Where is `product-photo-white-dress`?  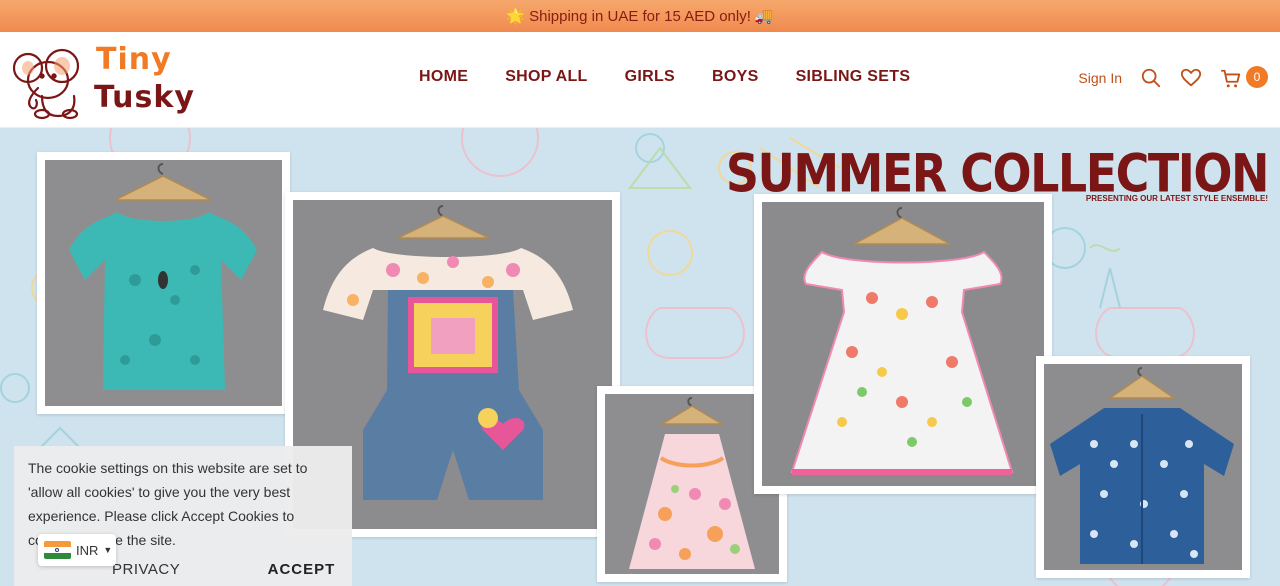
product-photo-white-dress is located at coordinates (903, 344).